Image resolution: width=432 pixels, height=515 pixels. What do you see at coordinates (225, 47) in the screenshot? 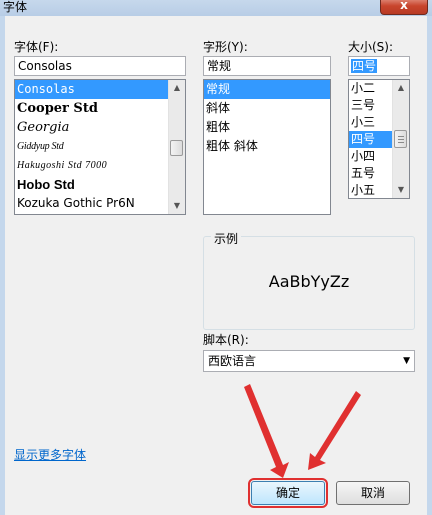
I see `style-label: 字形(Y):` at bounding box center [225, 47].